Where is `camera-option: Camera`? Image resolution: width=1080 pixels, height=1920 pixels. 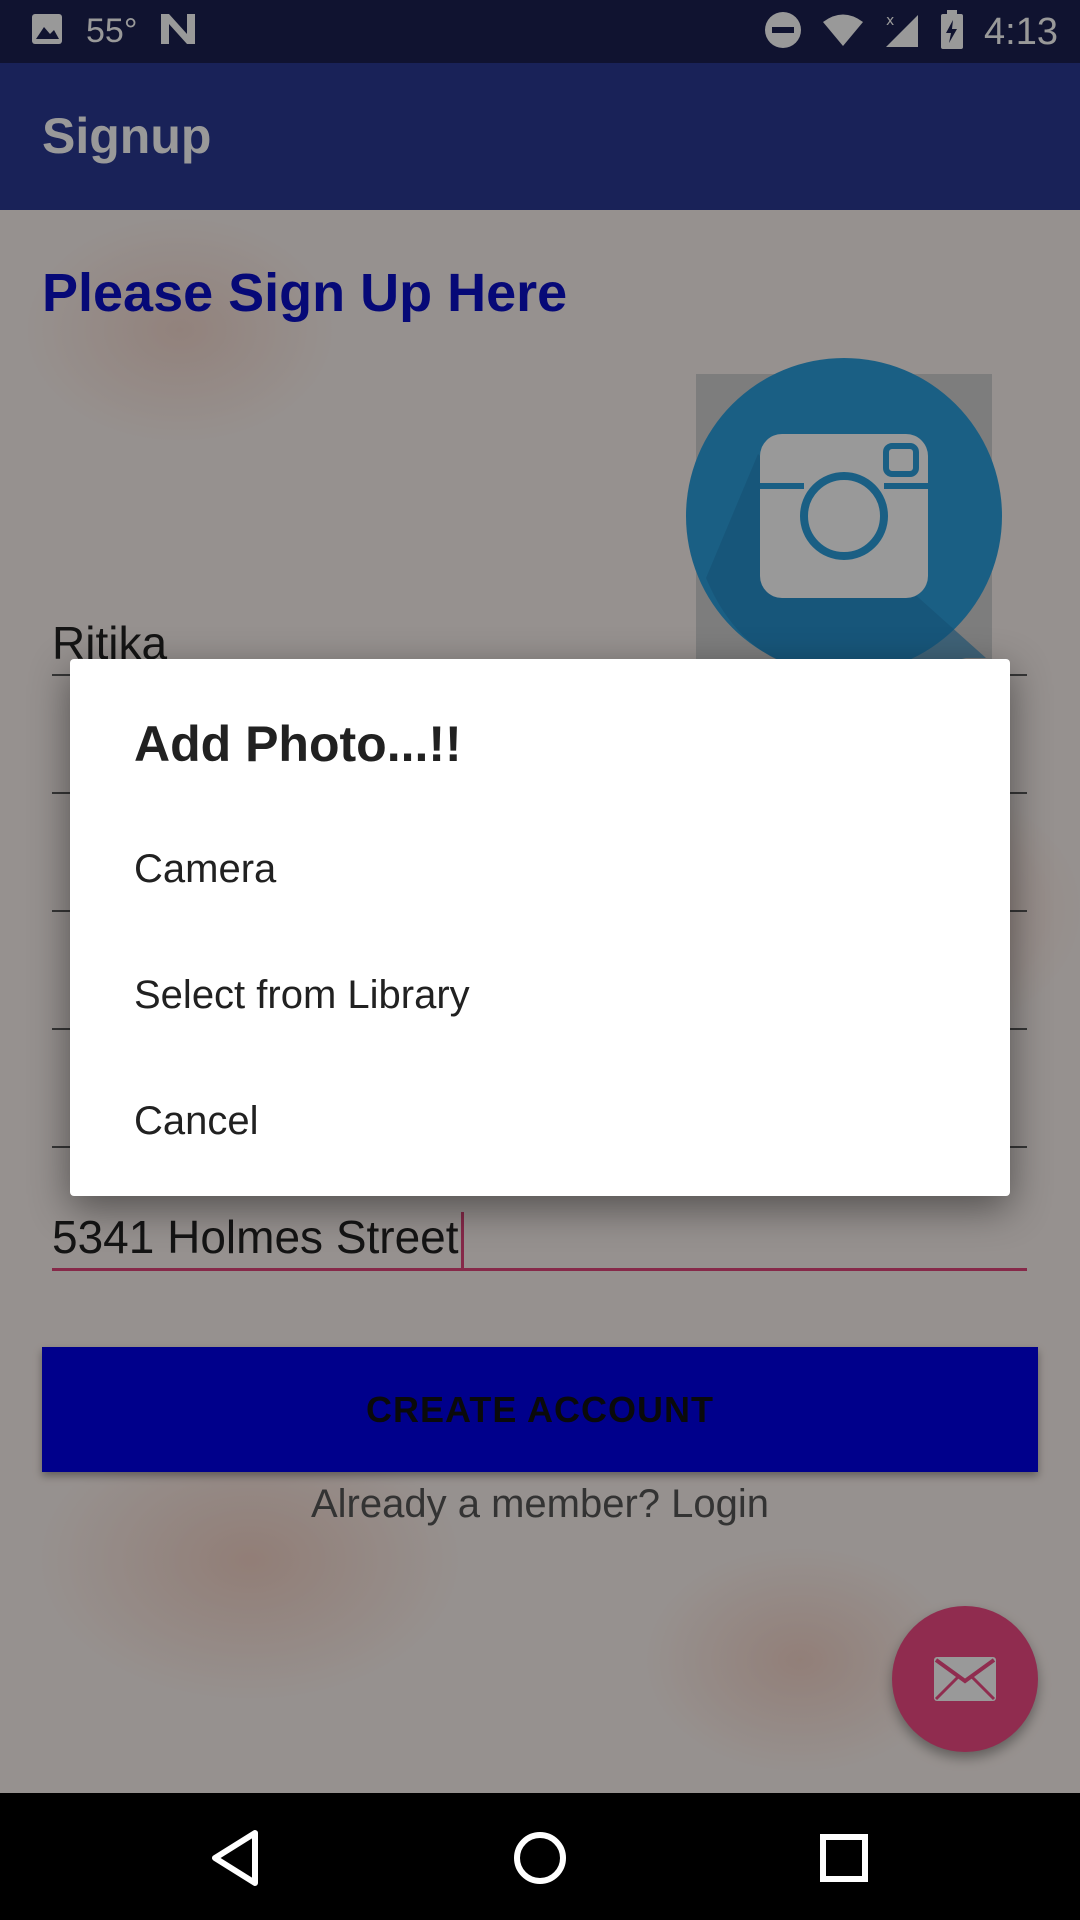 camera-option: Camera is located at coordinates (540, 870).